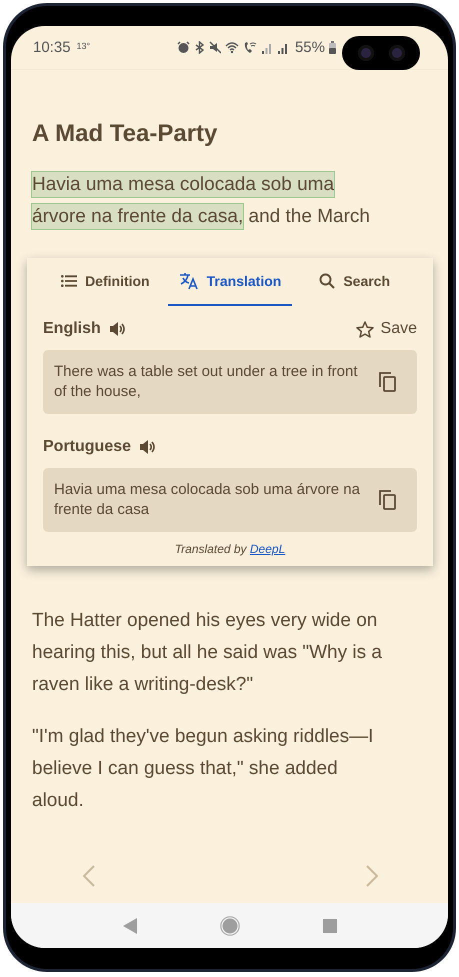 This screenshot has width=459, height=977. What do you see at coordinates (268, 549) in the screenshot?
I see `deepl-link: DeepL` at bounding box center [268, 549].